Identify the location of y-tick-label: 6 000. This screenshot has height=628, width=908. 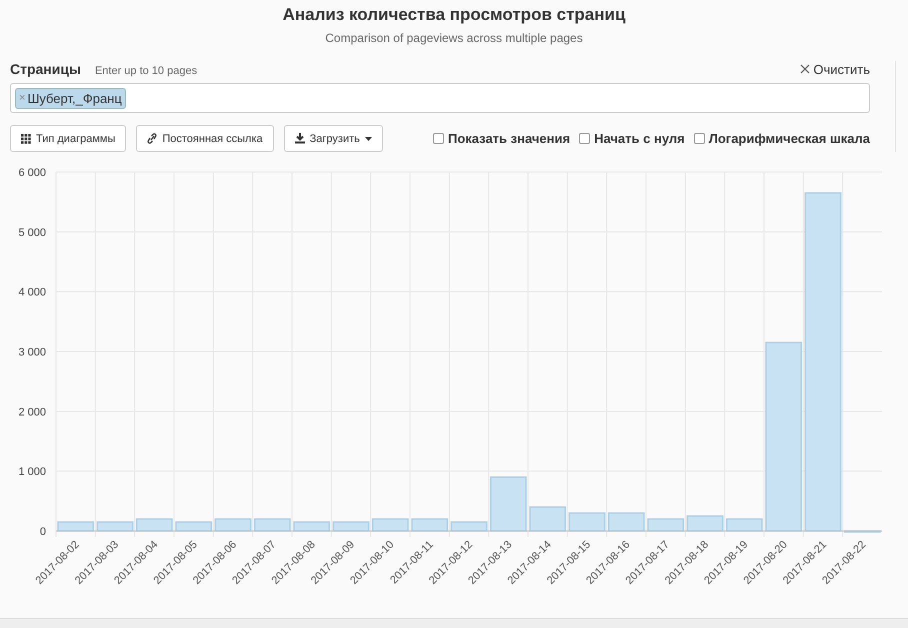
(32, 173).